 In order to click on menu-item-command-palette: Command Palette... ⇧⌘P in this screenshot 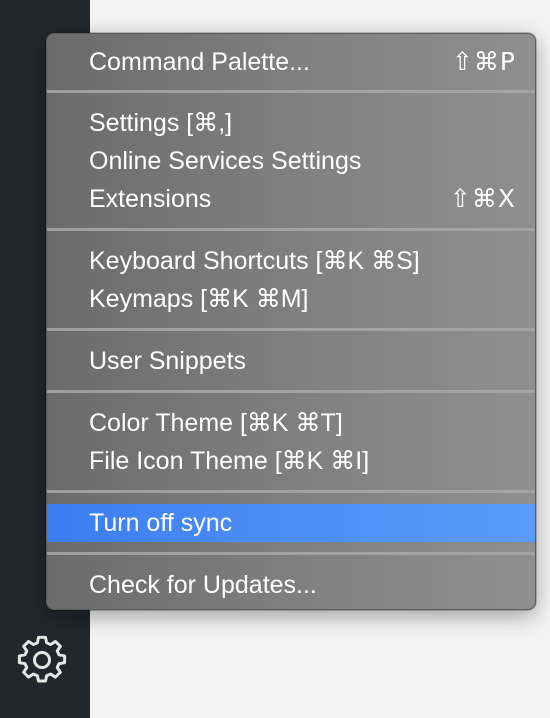, I will do `click(291, 62)`.